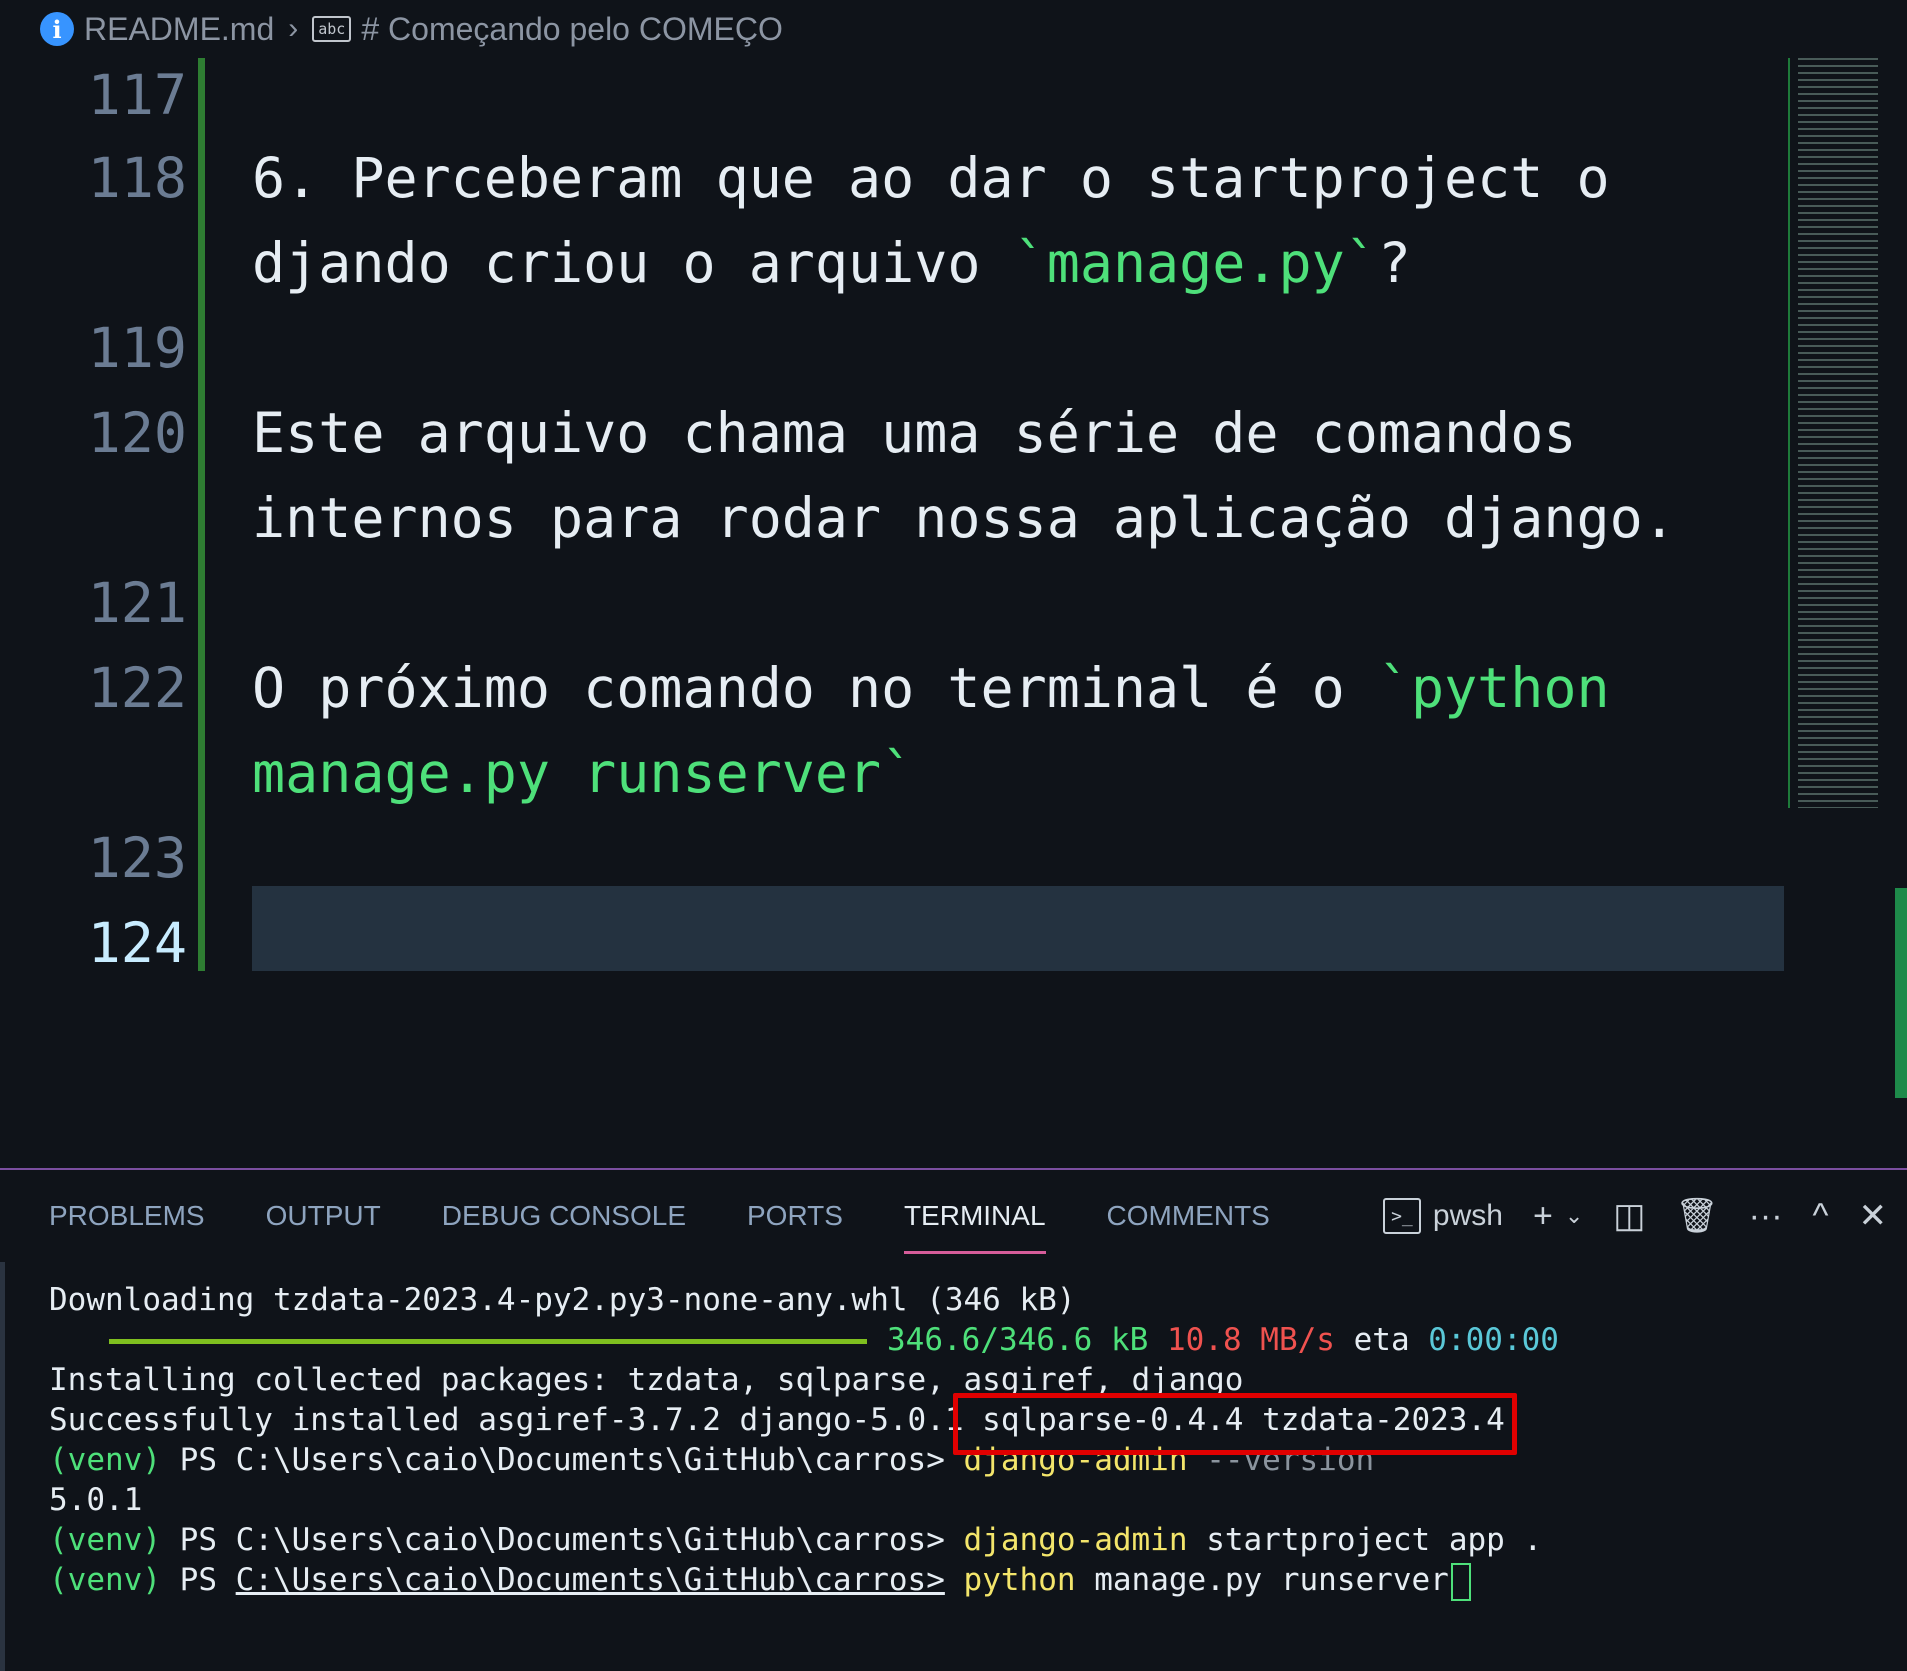  Describe the element at coordinates (137, 348) in the screenshot. I see `line-number: 119` at that location.